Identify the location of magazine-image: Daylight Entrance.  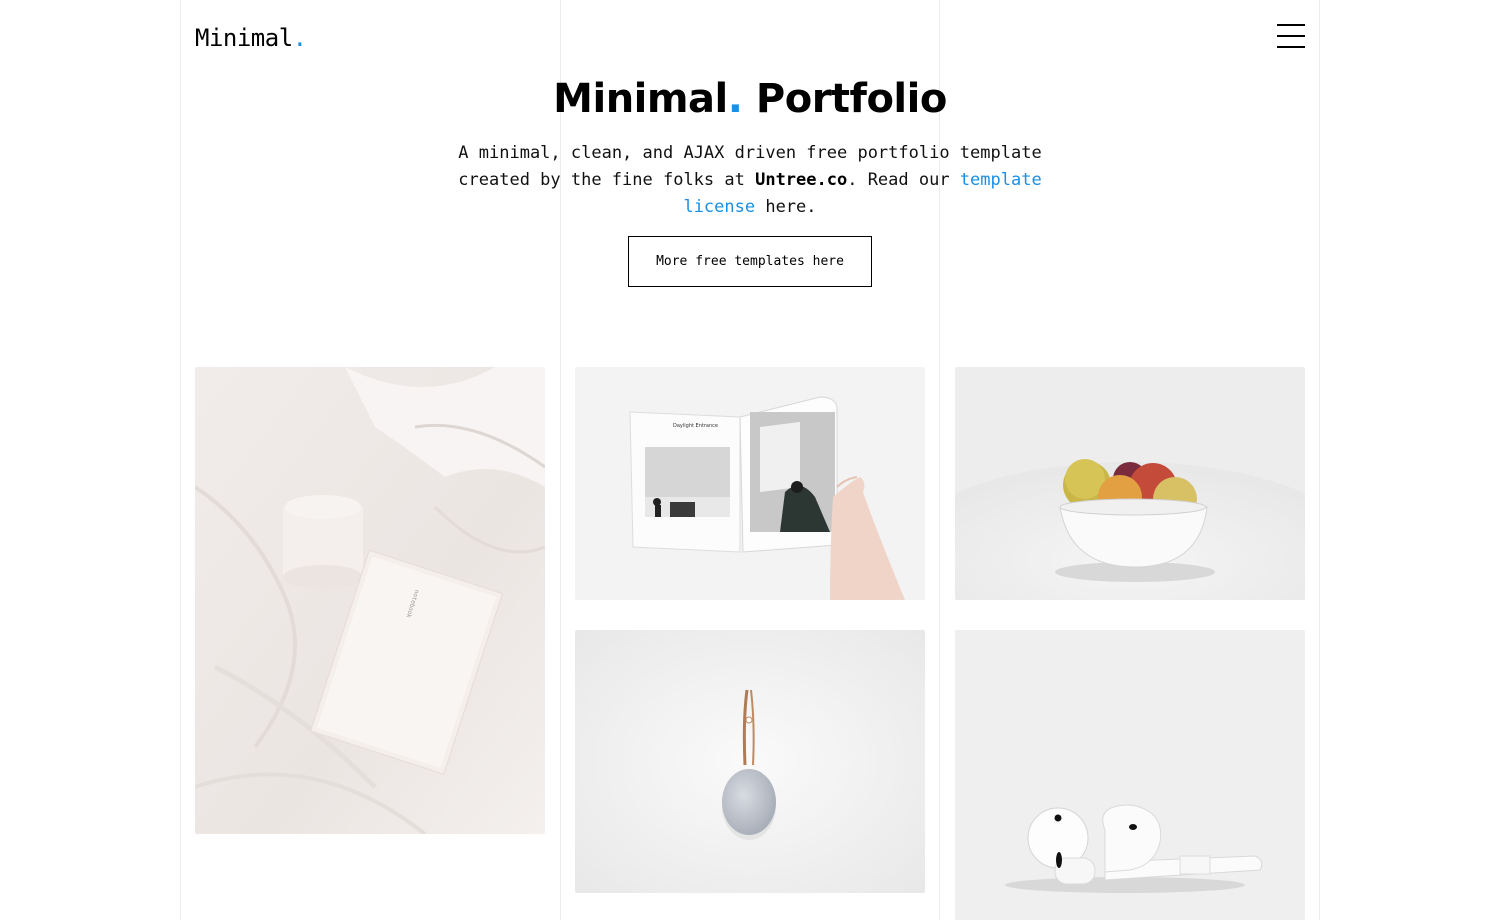
(750, 483).